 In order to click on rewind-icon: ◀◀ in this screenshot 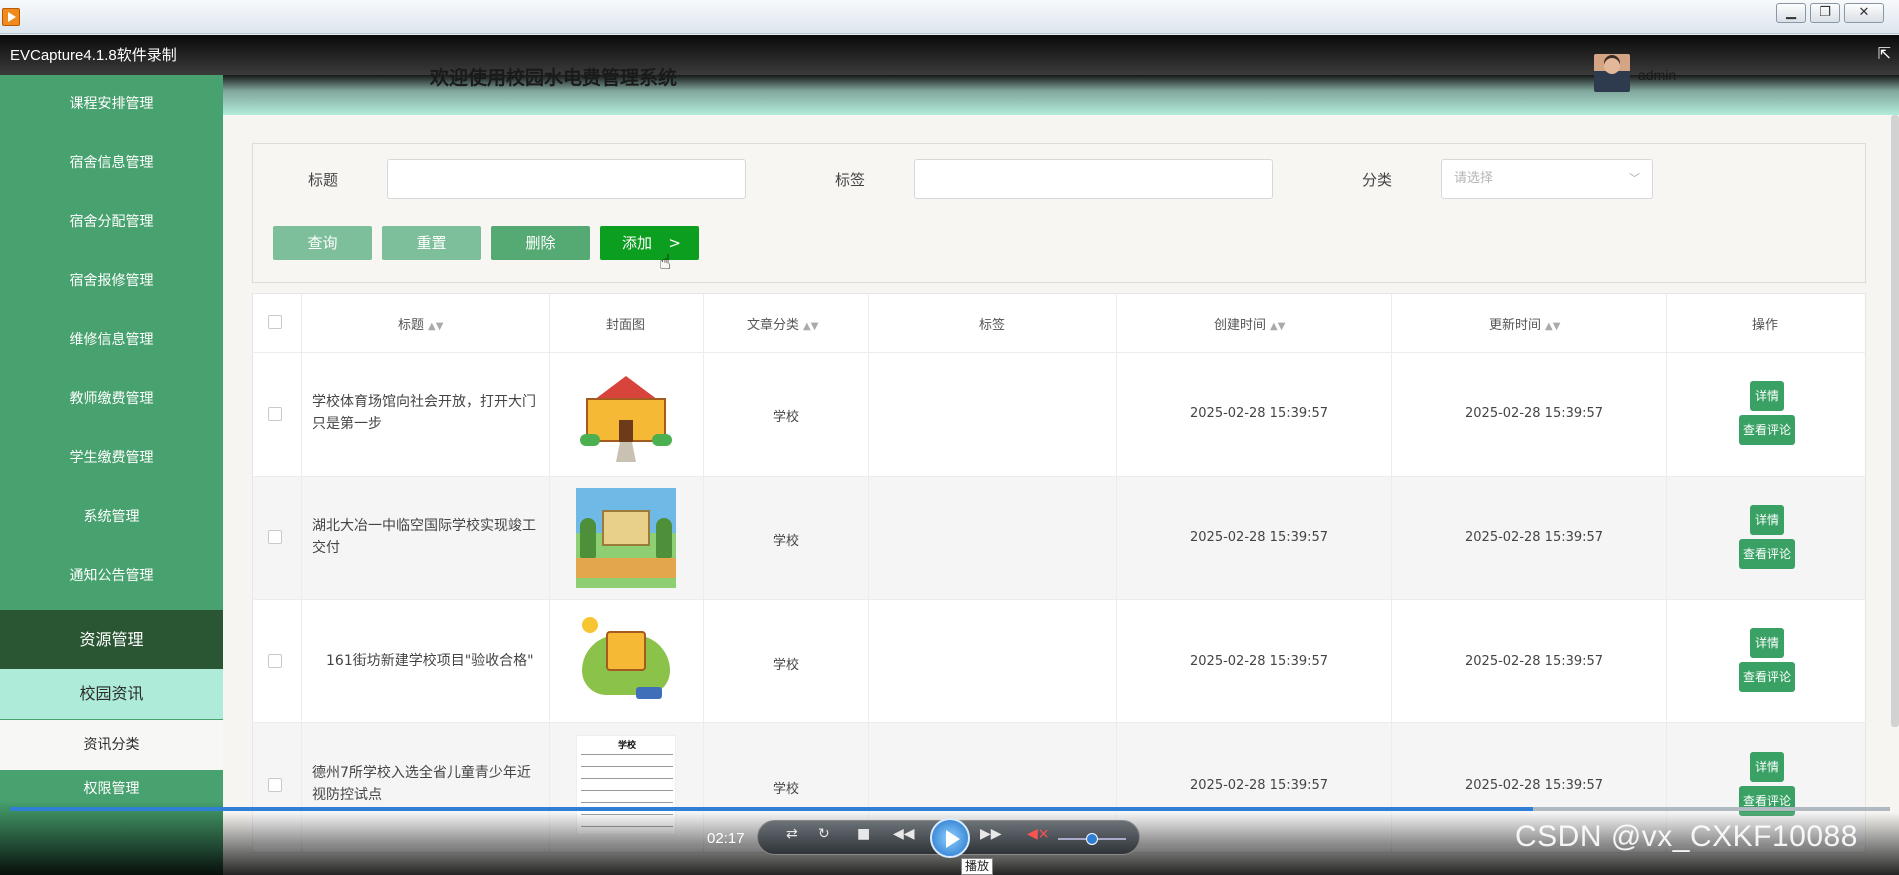, I will do `click(904, 834)`.